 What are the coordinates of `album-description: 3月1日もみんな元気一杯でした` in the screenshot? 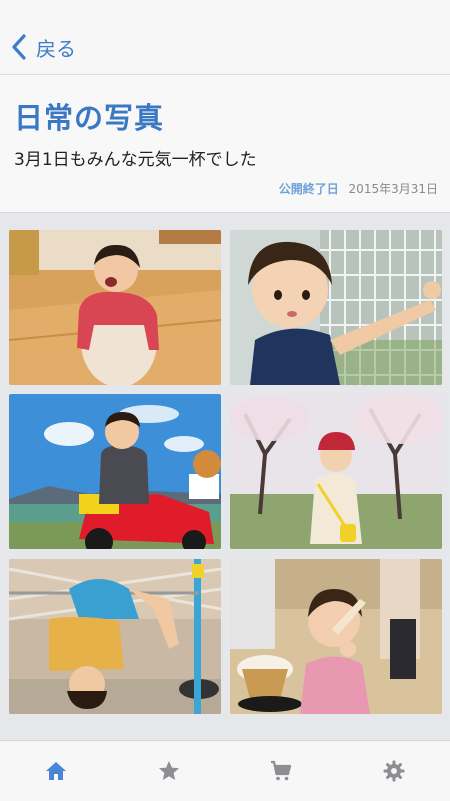 It's located at (135, 160).